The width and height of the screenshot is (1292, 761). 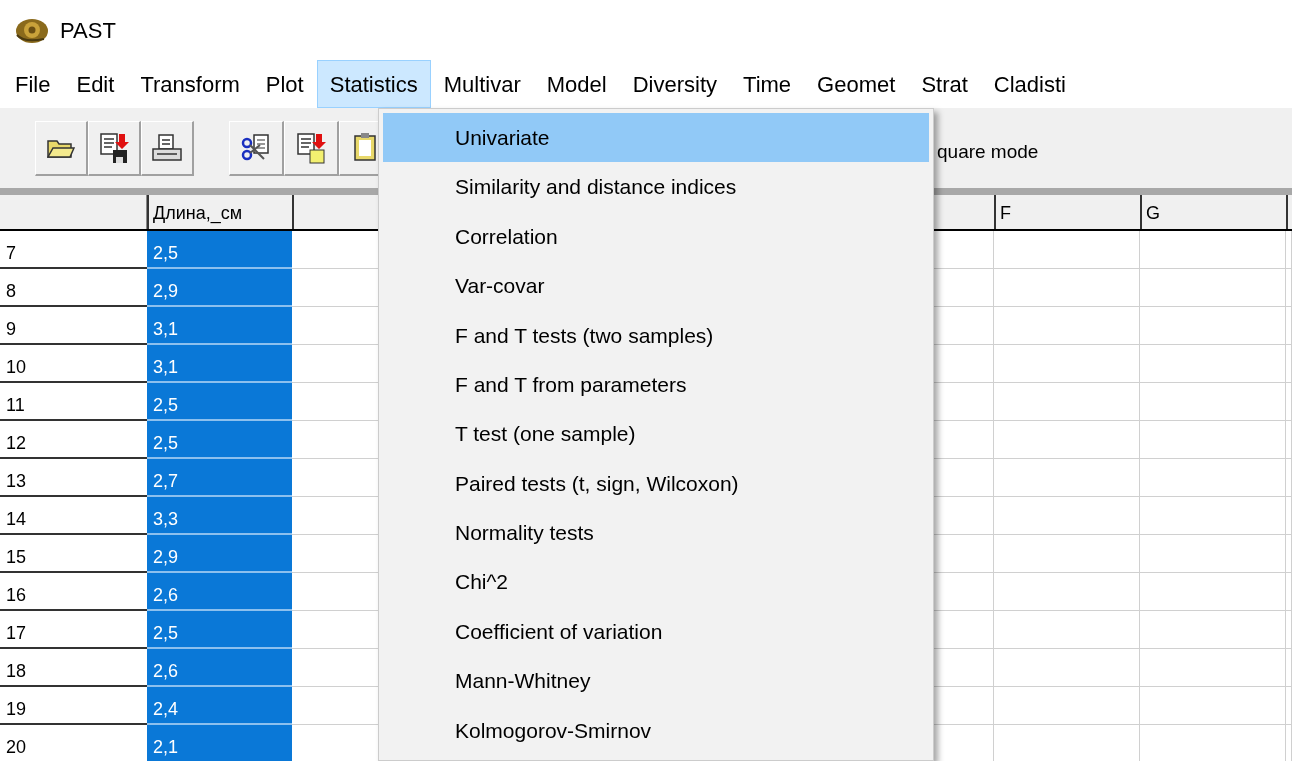 I want to click on dropdown-item: Similarity and distance indices, so click(x=656, y=187).